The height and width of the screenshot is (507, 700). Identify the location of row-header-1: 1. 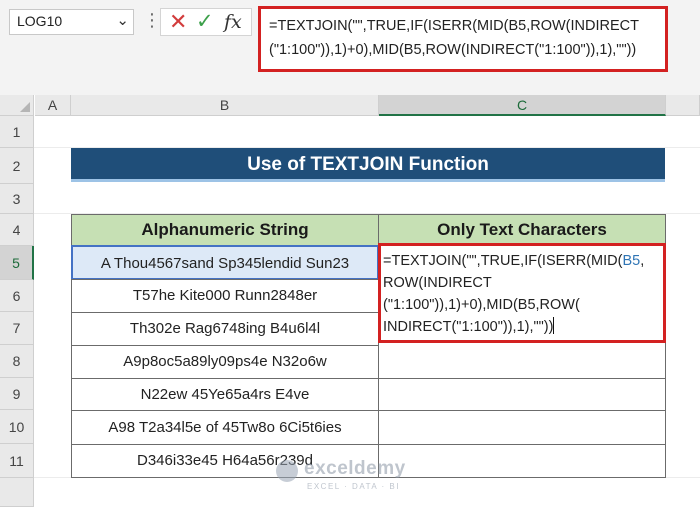
(17, 132).